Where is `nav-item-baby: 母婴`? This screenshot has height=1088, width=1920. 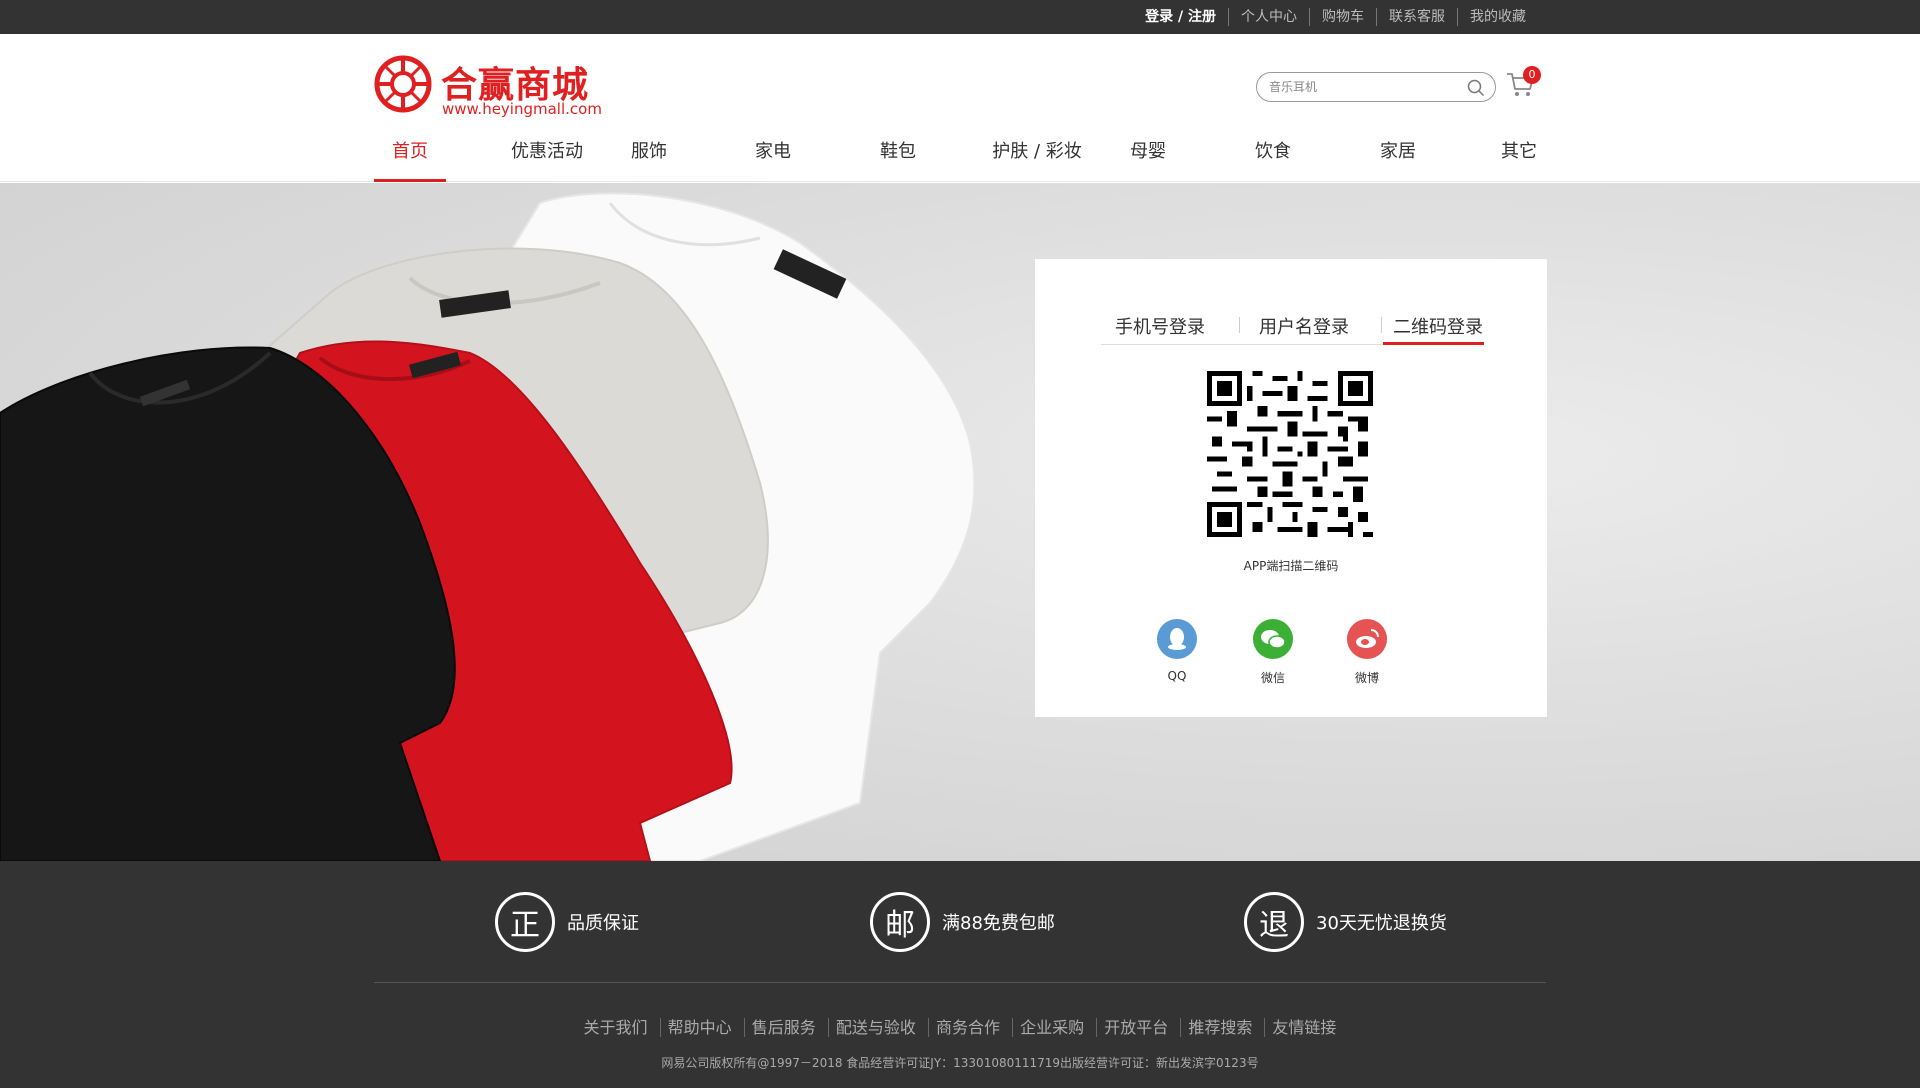
nav-item-baby: 母婴 is located at coordinates (1148, 158).